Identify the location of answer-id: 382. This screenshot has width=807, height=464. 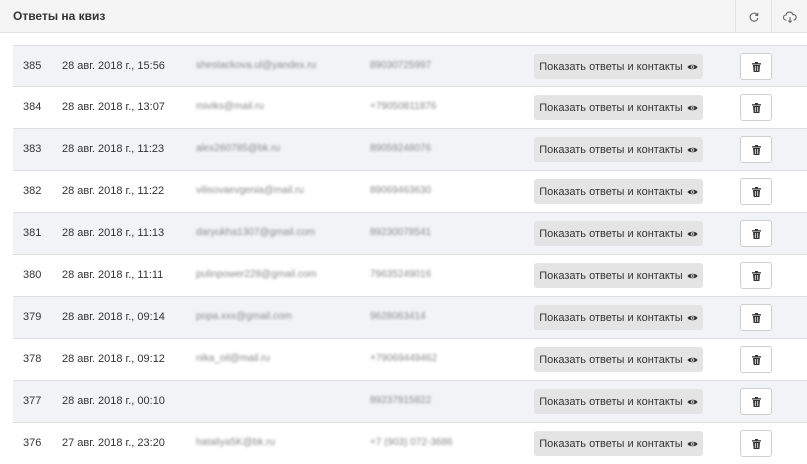
(32, 191).